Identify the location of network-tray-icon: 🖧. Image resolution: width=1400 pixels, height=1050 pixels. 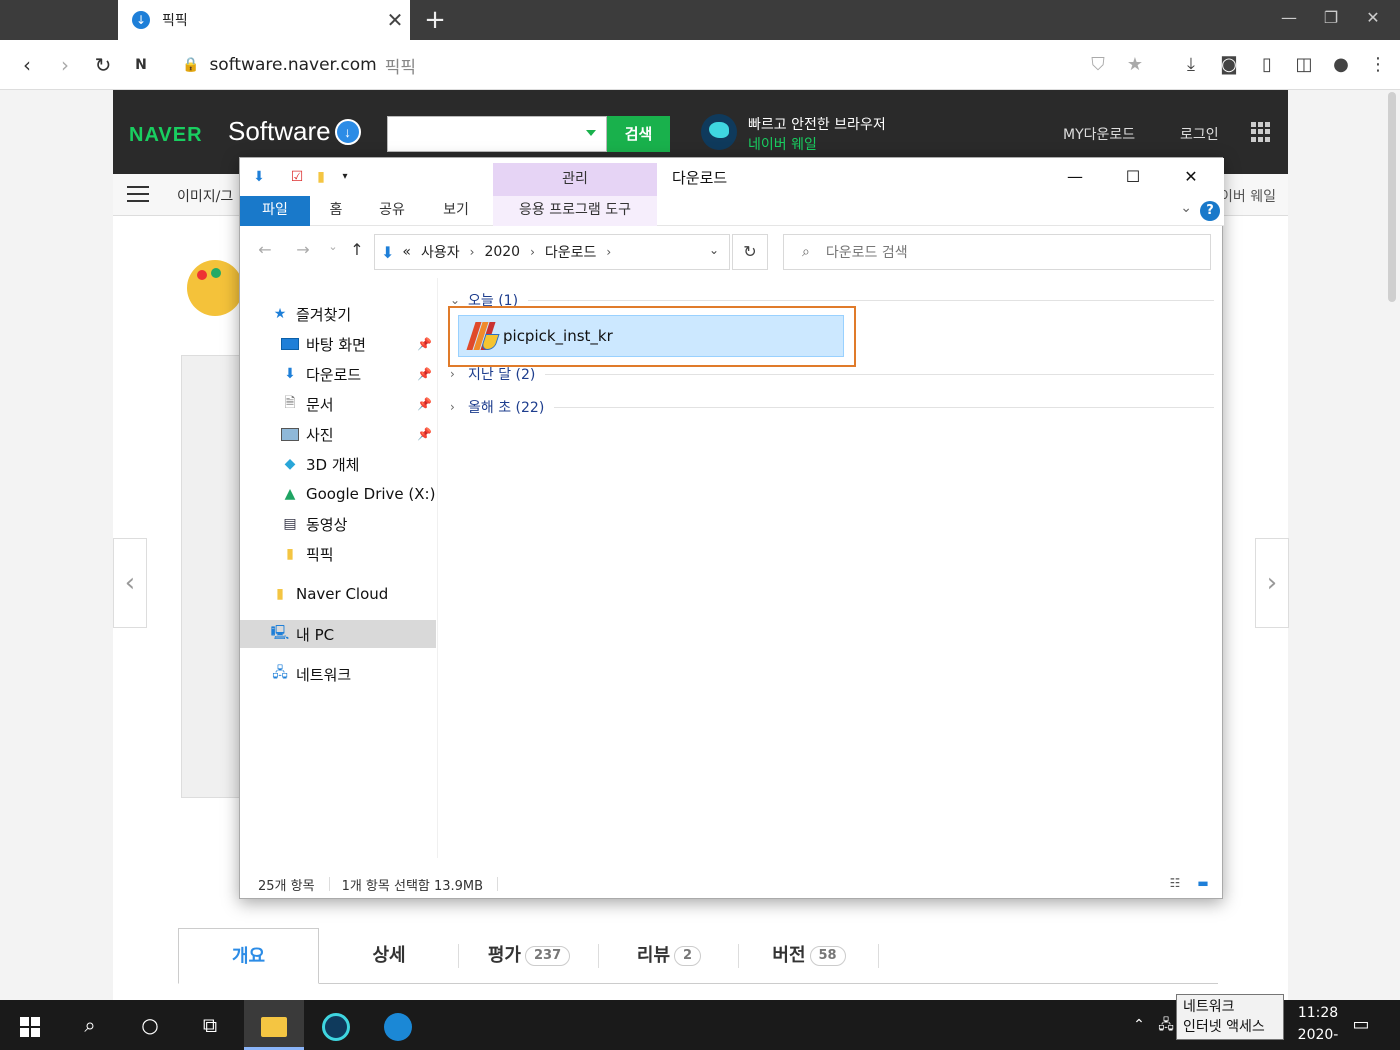
(1166, 1025).